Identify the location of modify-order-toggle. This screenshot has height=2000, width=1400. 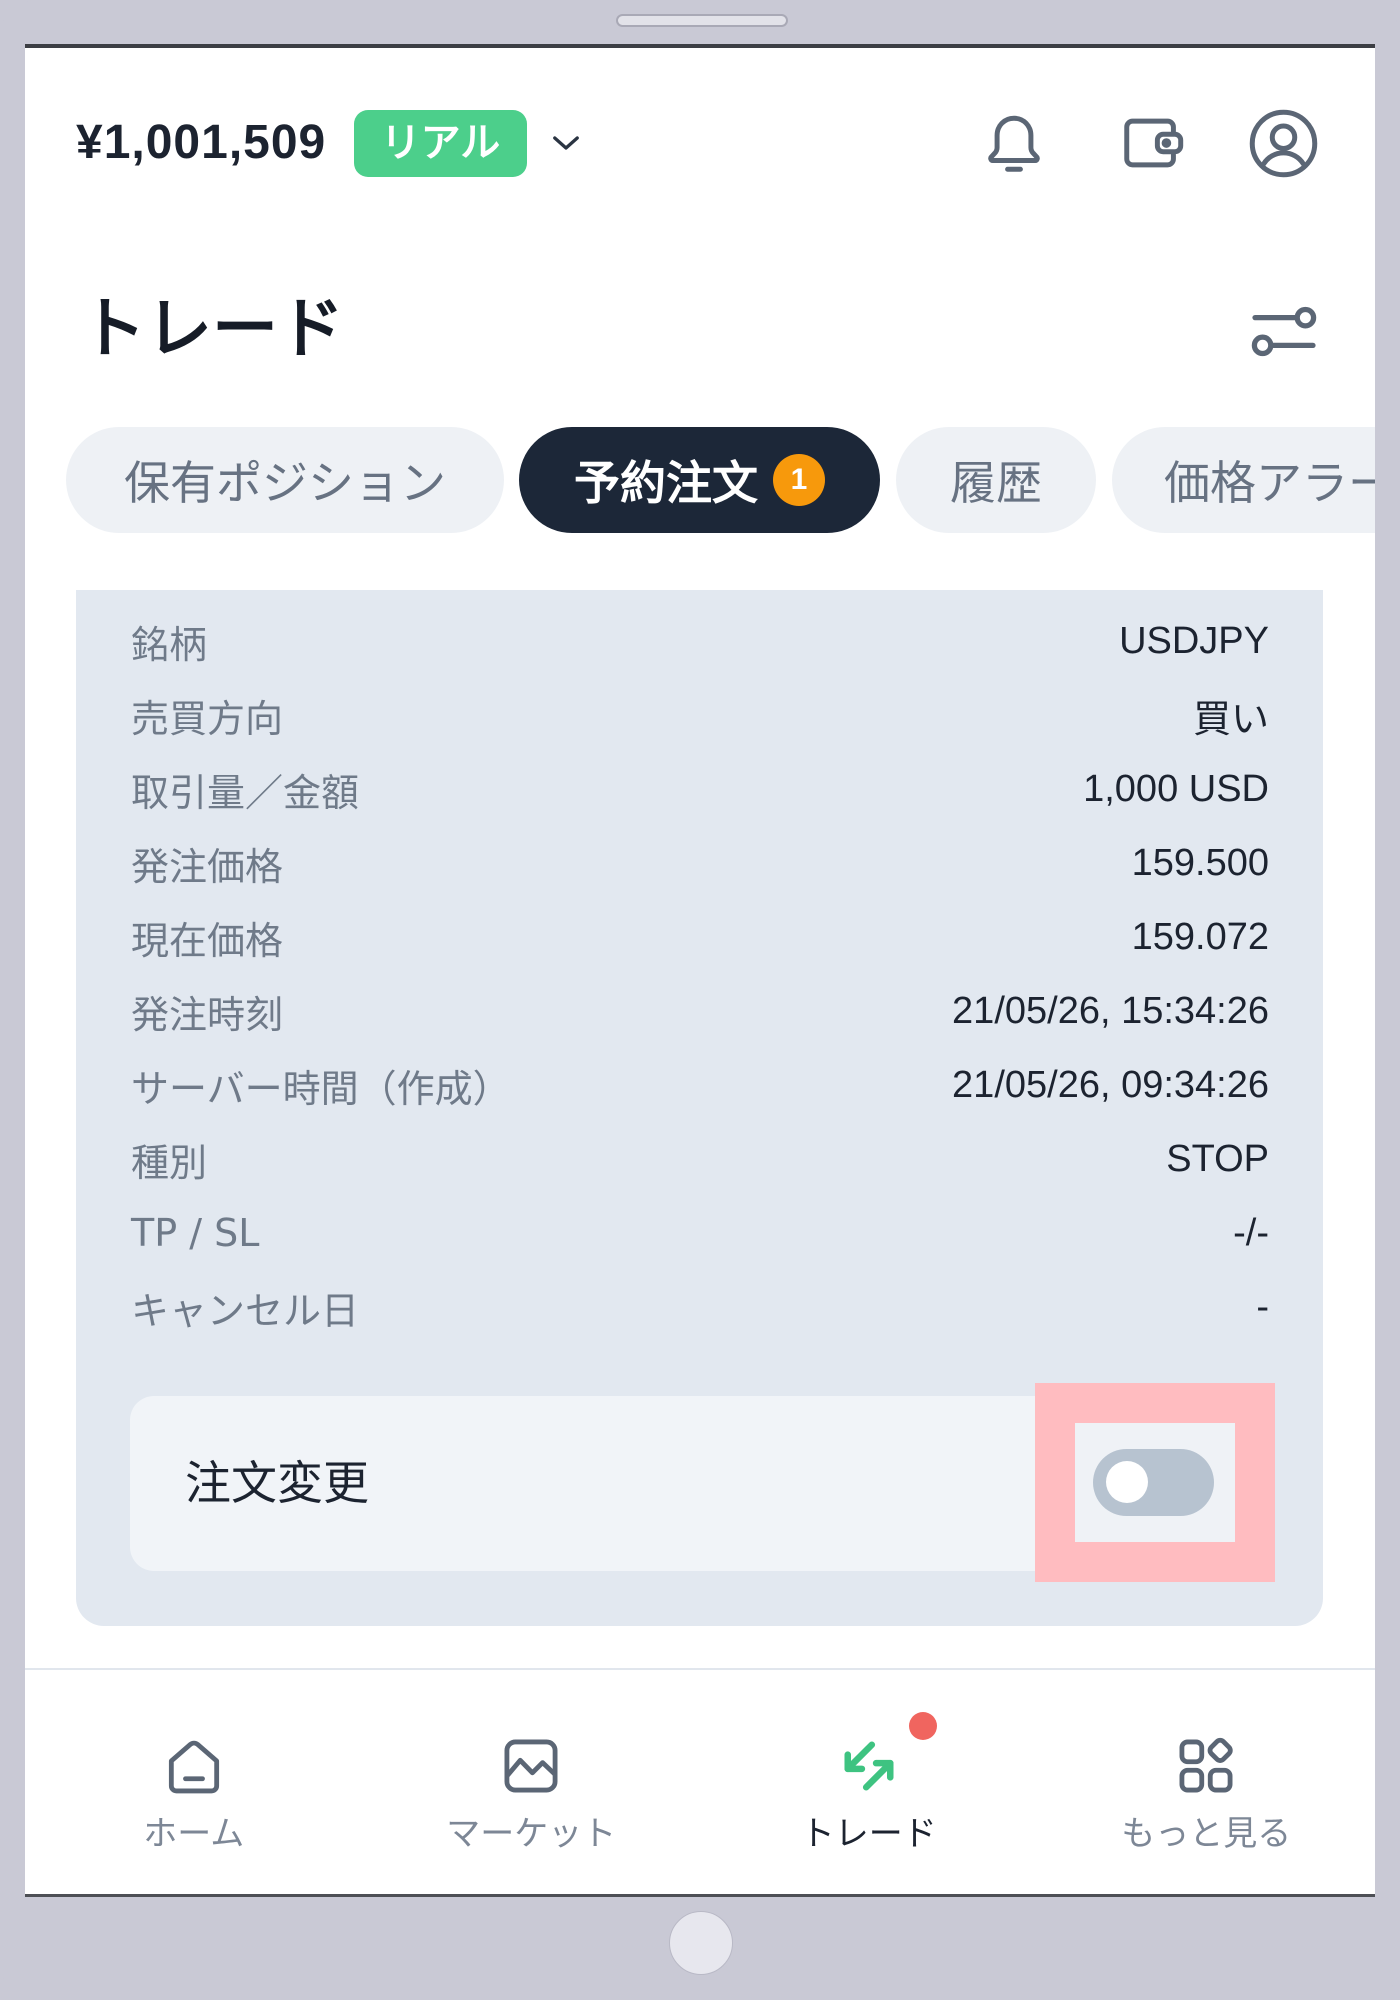
(1153, 1482).